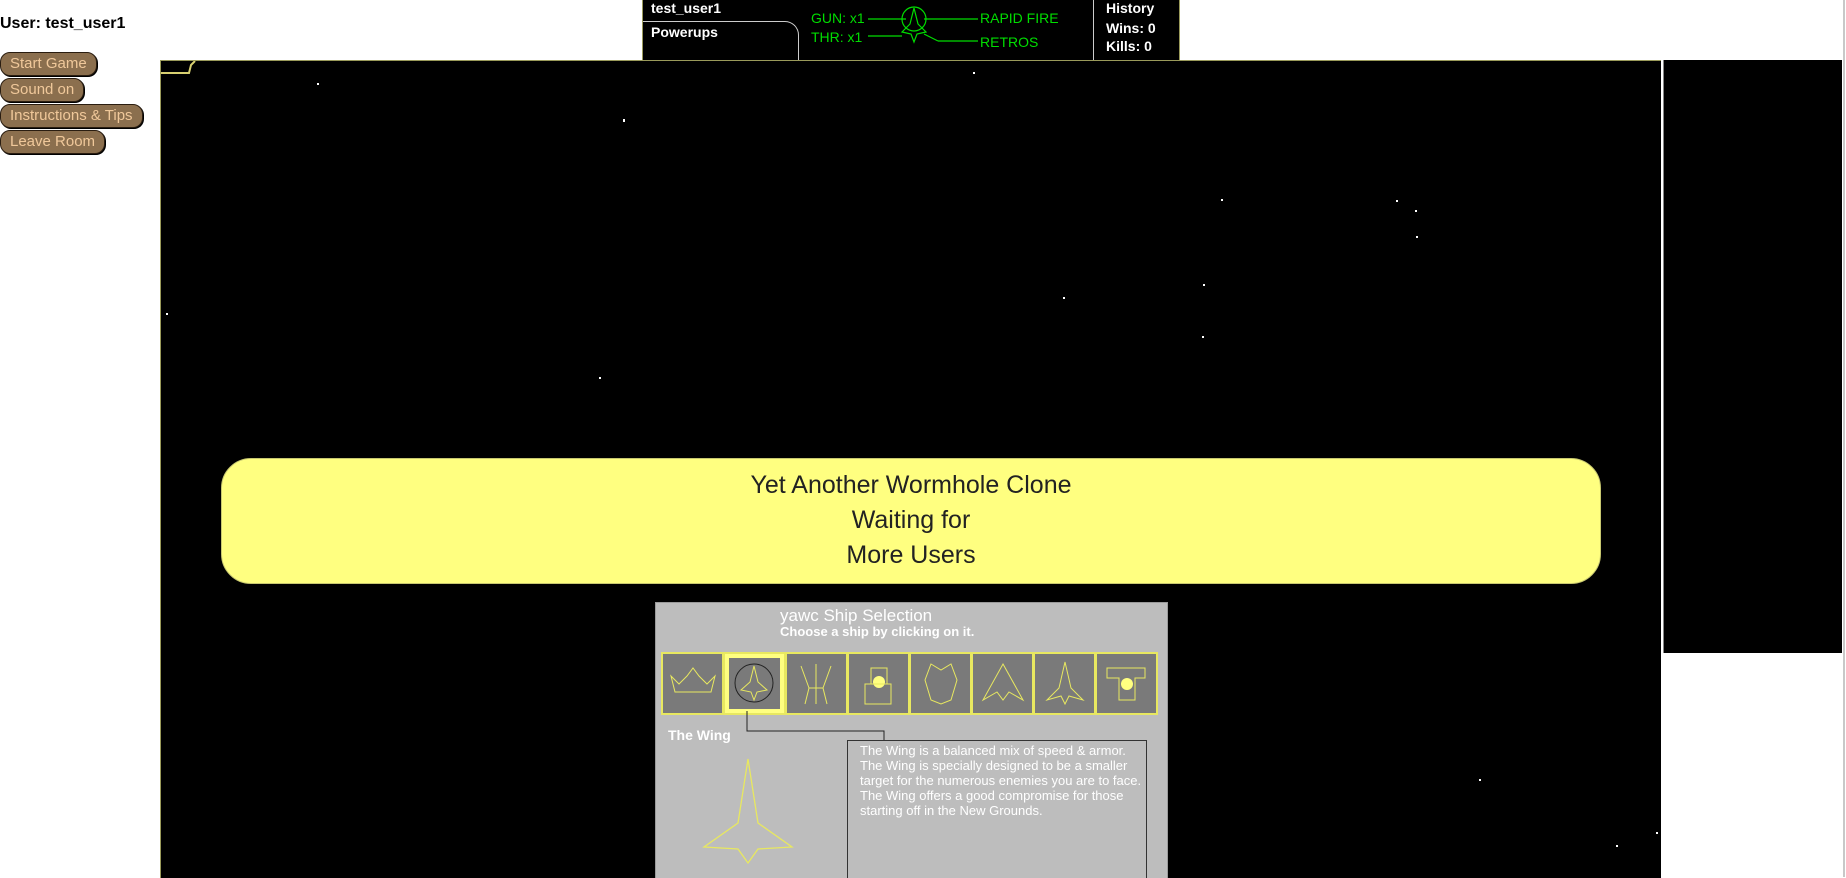  What do you see at coordinates (1009, 42) in the screenshot?
I see `retros-label: RETROS` at bounding box center [1009, 42].